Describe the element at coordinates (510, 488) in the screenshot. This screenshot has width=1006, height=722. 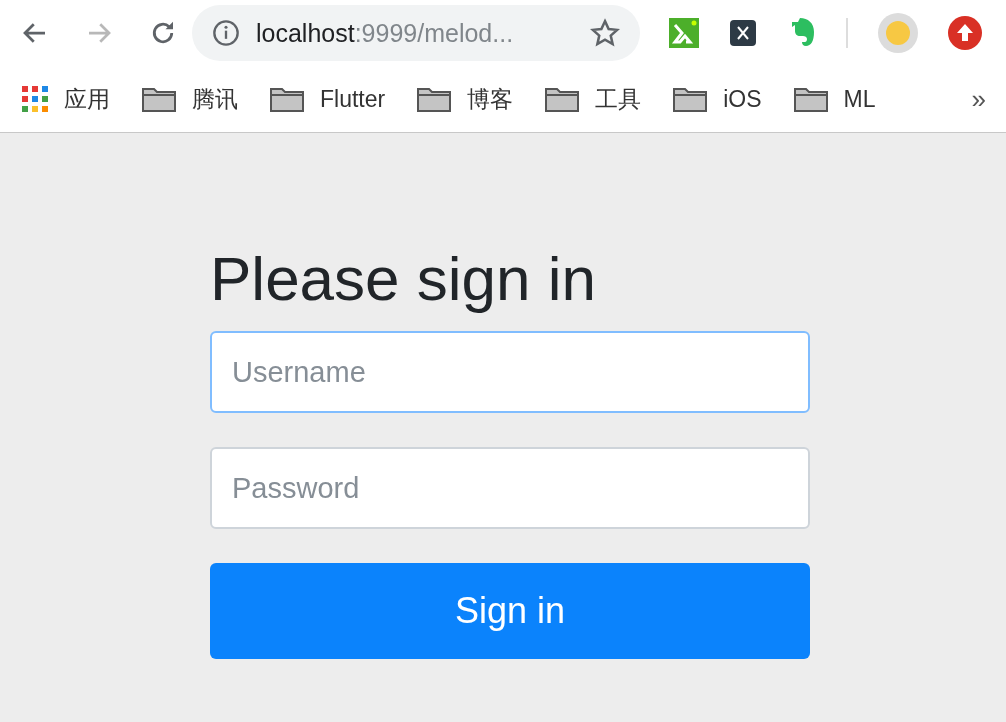
I see `input-field: Password` at that location.